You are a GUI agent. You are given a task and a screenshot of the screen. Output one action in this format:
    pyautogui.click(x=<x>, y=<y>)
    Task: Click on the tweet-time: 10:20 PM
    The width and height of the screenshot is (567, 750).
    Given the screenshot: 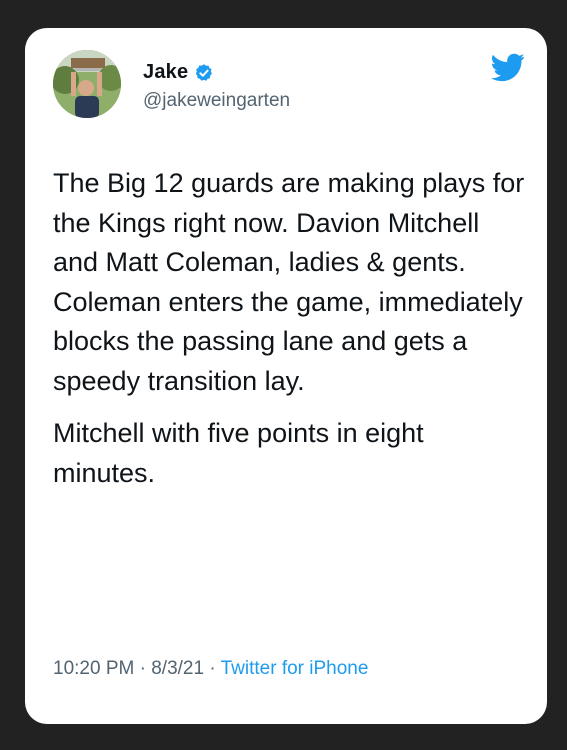 What is the action you would take?
    pyautogui.click(x=93, y=668)
    